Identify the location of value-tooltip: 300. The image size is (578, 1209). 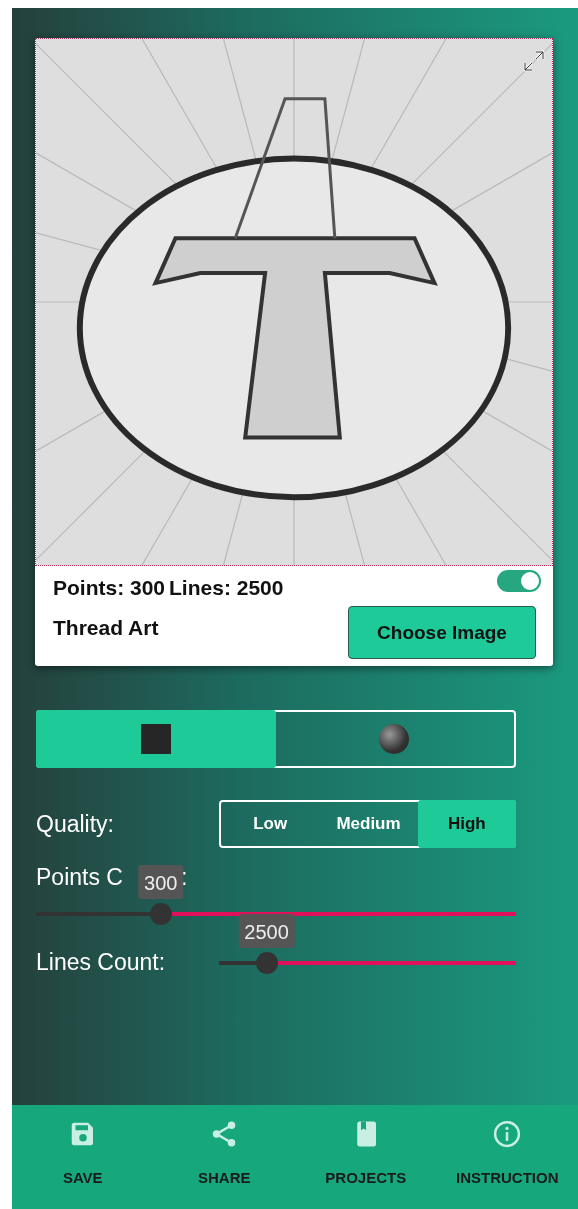
(161, 882).